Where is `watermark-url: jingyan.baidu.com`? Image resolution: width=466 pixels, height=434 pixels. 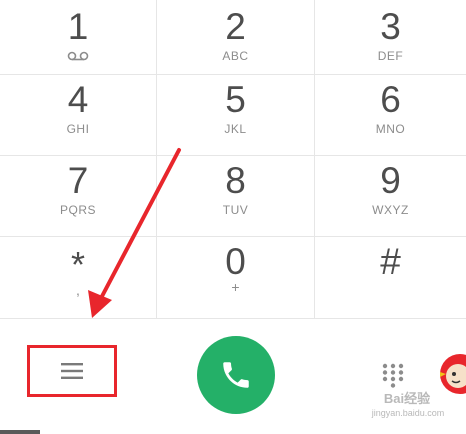 watermark-url: jingyan.baidu.com is located at coordinates (408, 413).